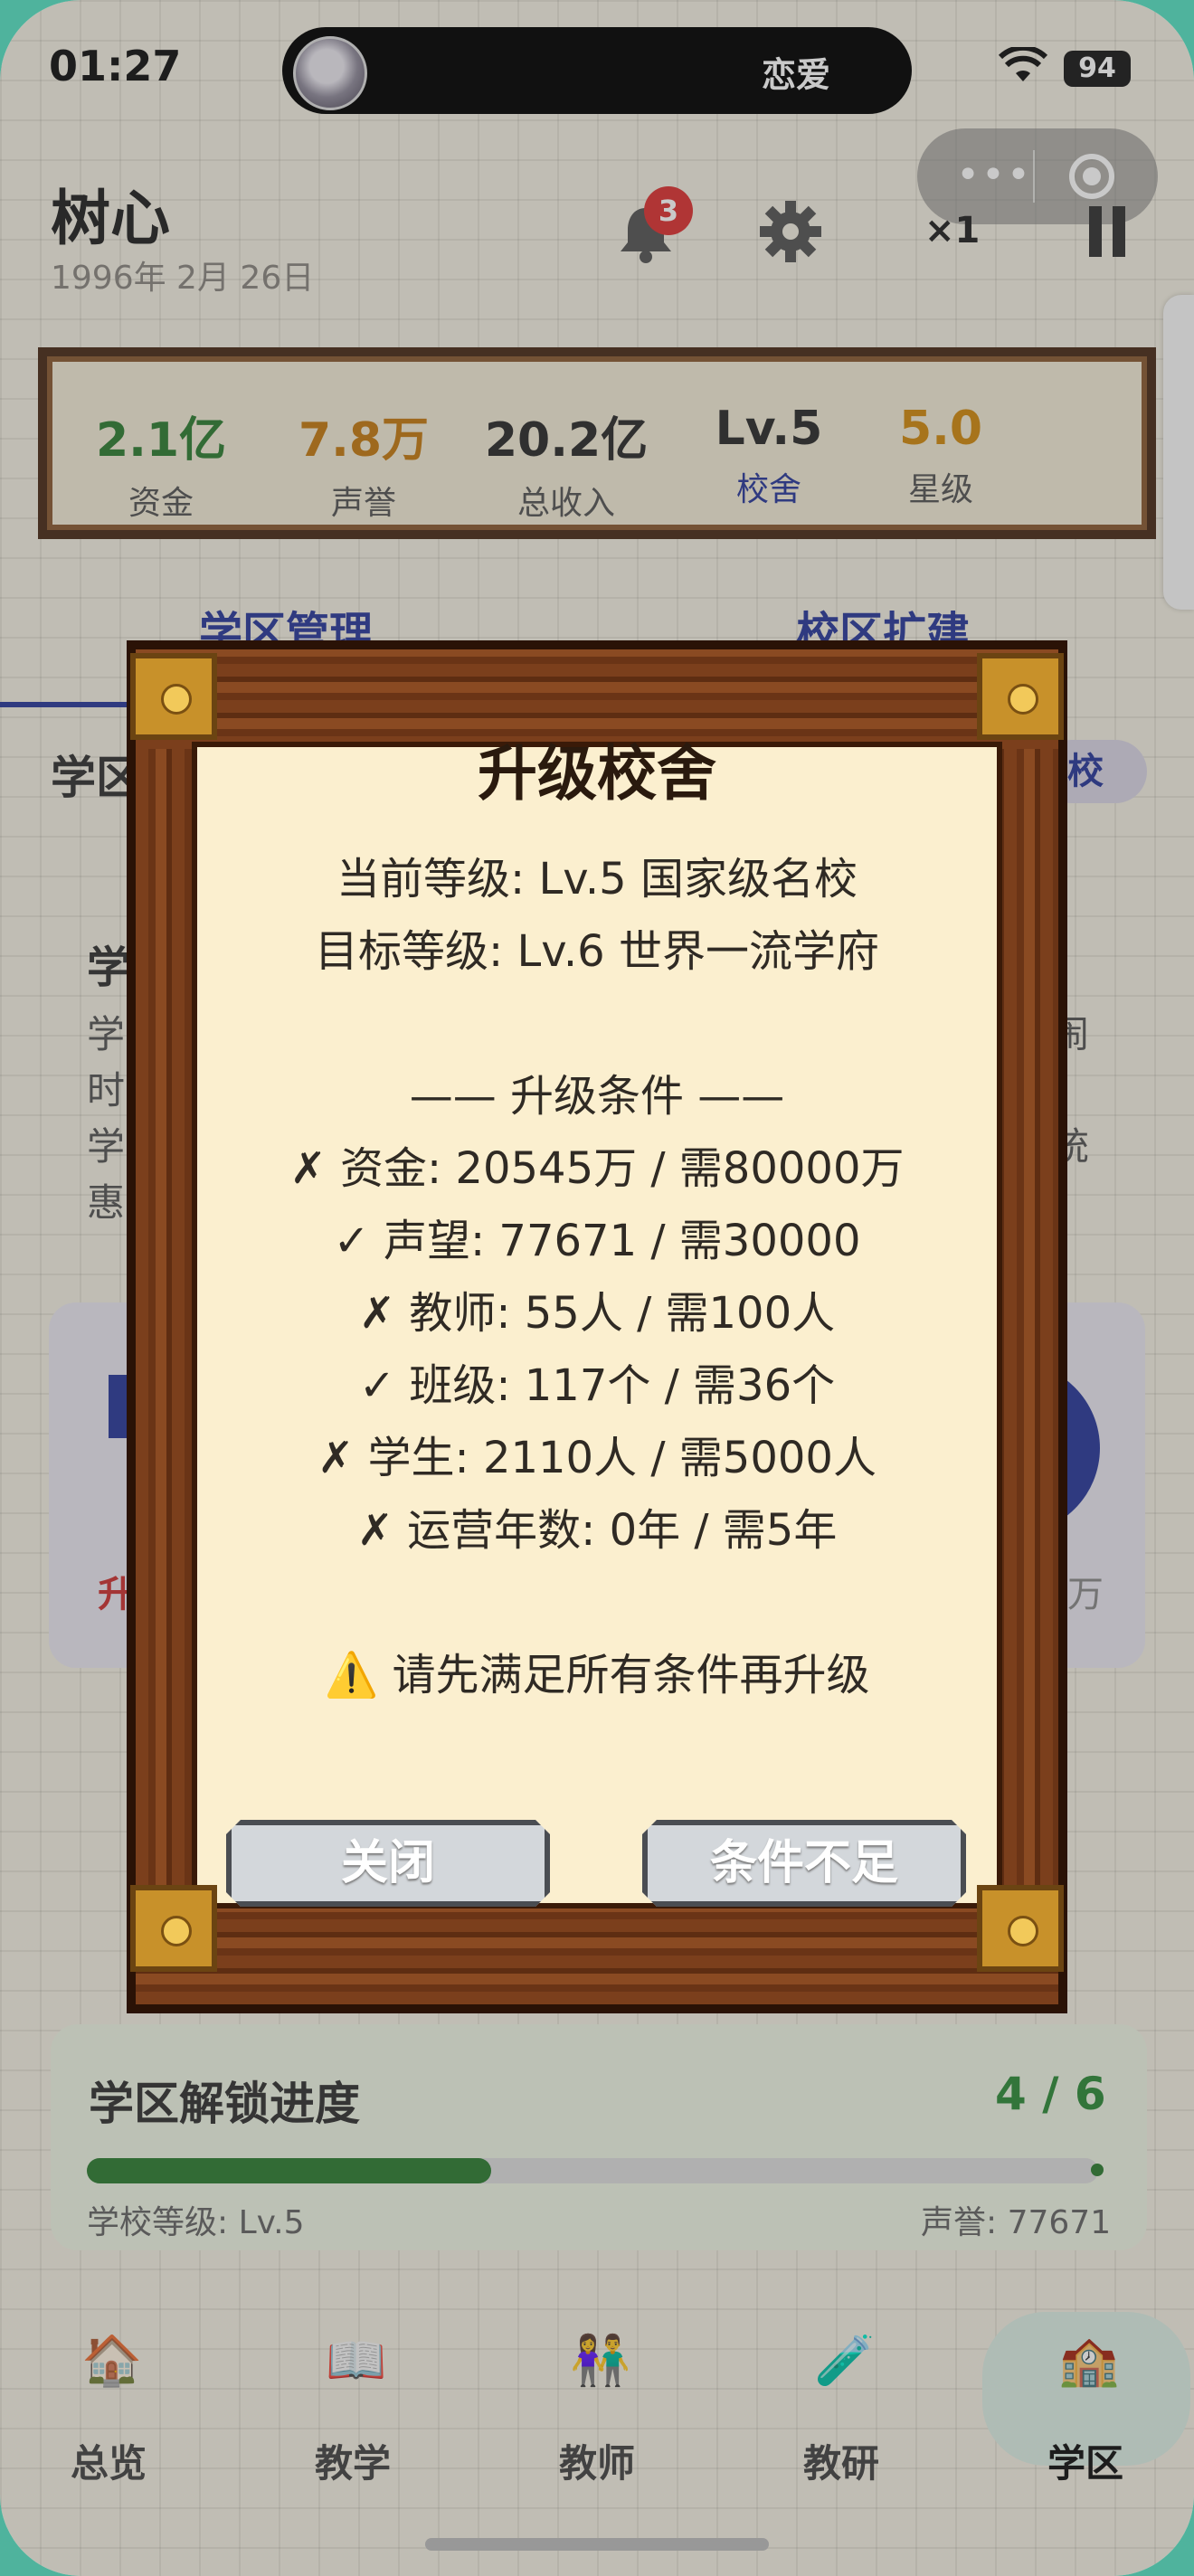  Describe the element at coordinates (597, 1241) in the screenshot. I see `condition-reputation: ✓ 声望: 77671 / 需30000` at that location.